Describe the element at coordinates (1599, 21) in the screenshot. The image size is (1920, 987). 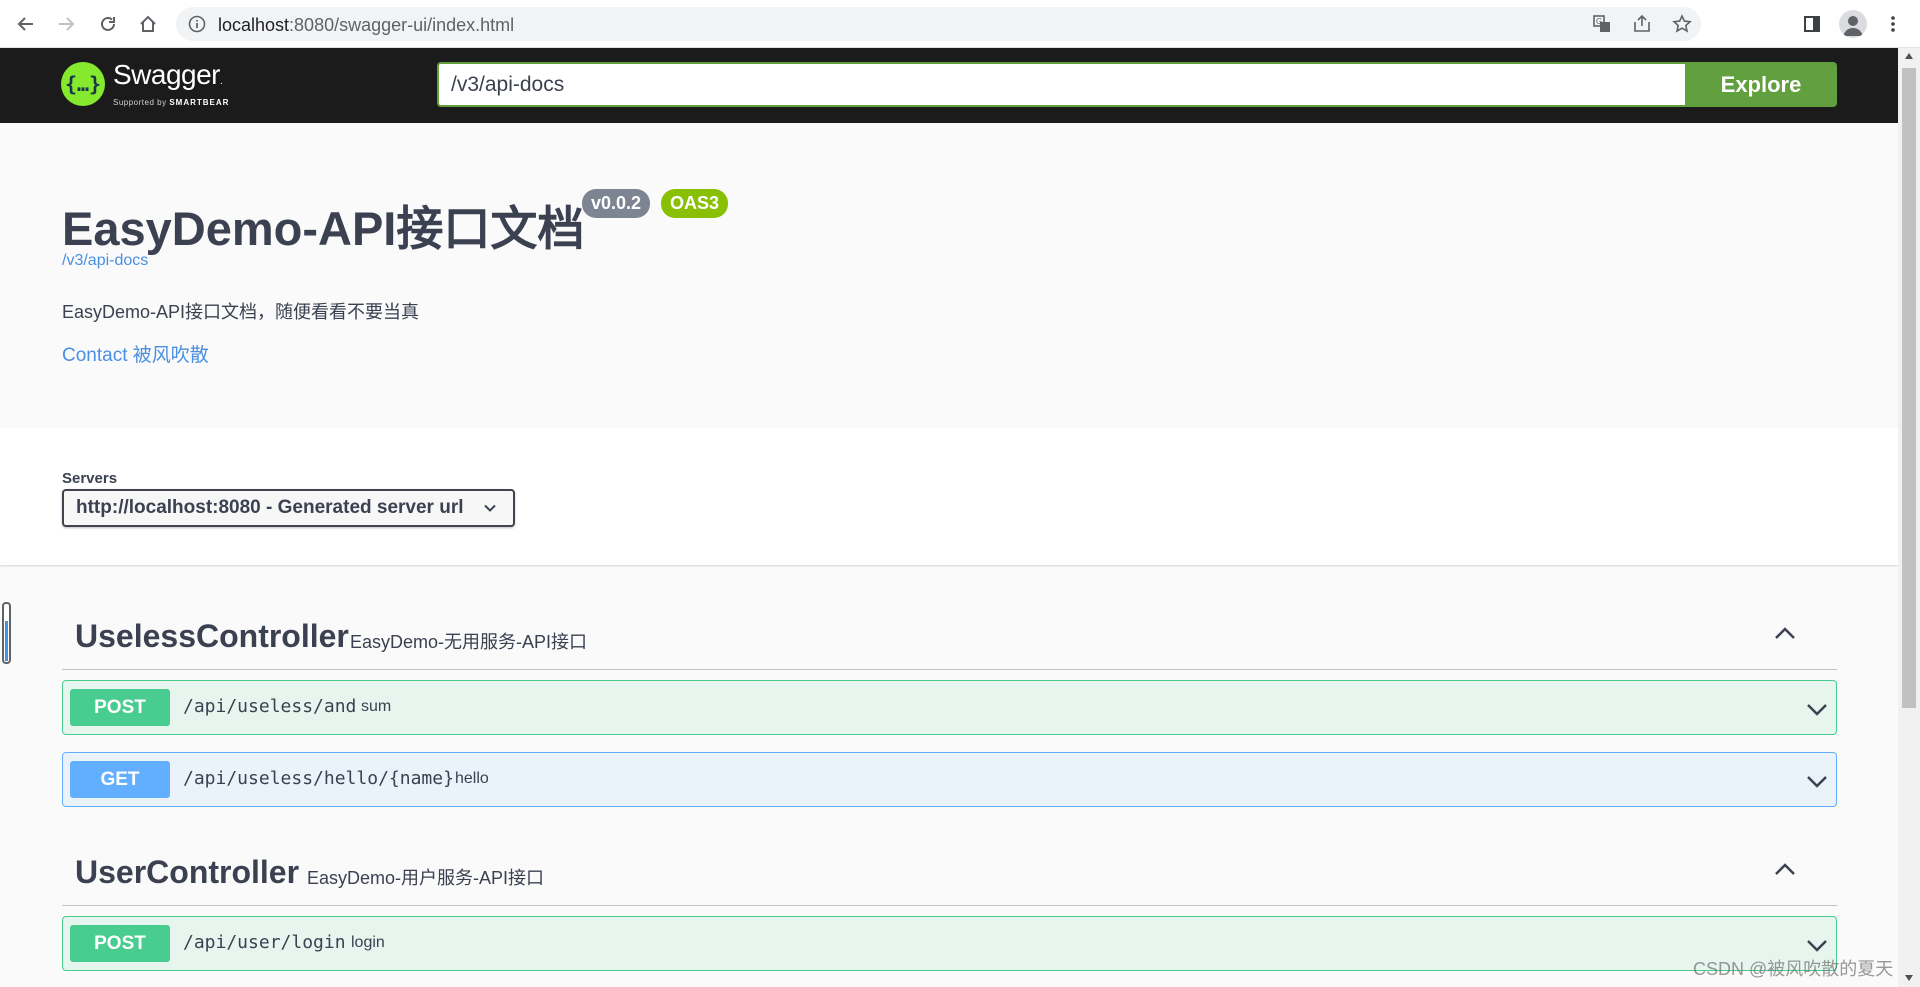
I see `svg-text: G` at that location.